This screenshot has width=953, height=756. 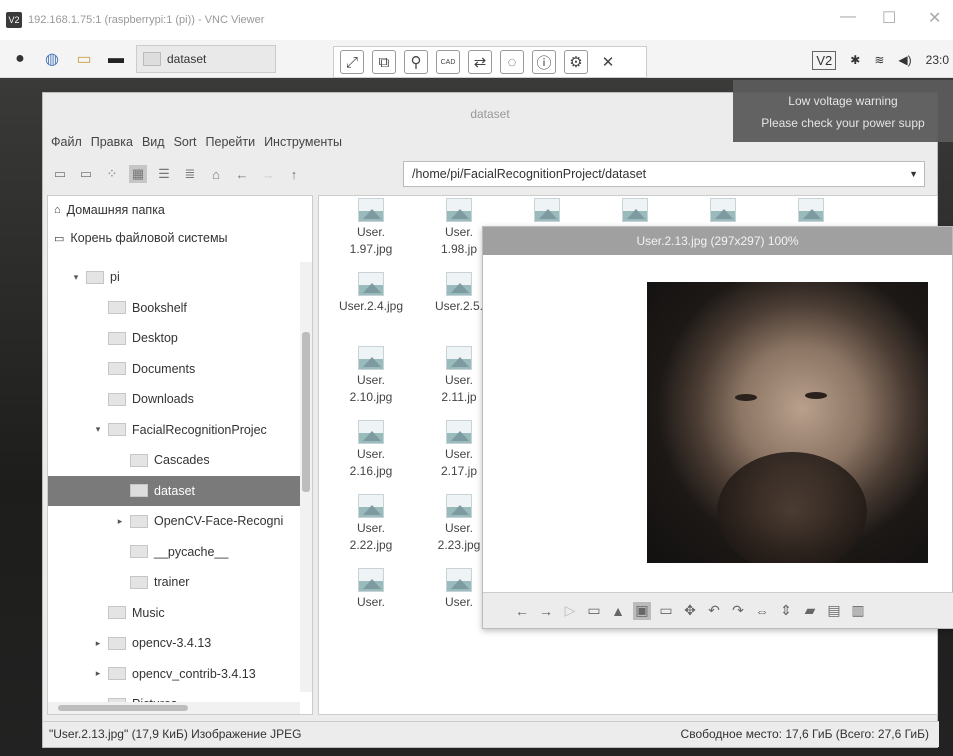 I want to click on slideshow-icon: ▷, so click(x=570, y=611).